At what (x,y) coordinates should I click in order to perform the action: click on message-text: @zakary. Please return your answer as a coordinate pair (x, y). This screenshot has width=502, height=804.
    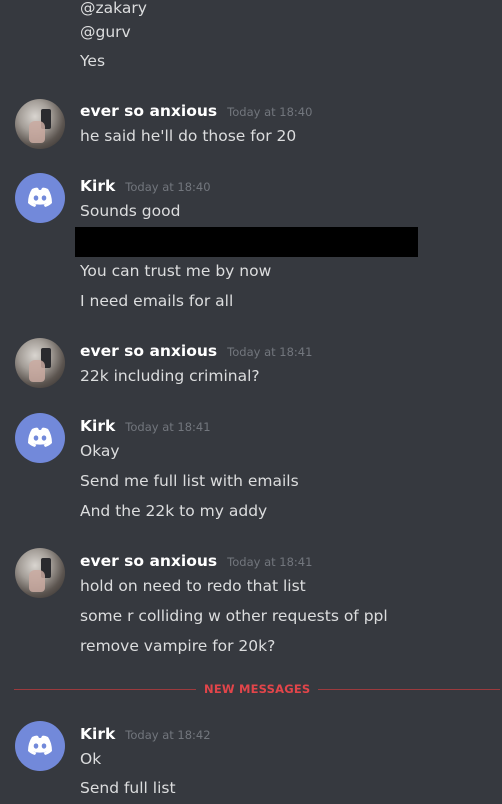
    Looking at the image, I should click on (113, 8).